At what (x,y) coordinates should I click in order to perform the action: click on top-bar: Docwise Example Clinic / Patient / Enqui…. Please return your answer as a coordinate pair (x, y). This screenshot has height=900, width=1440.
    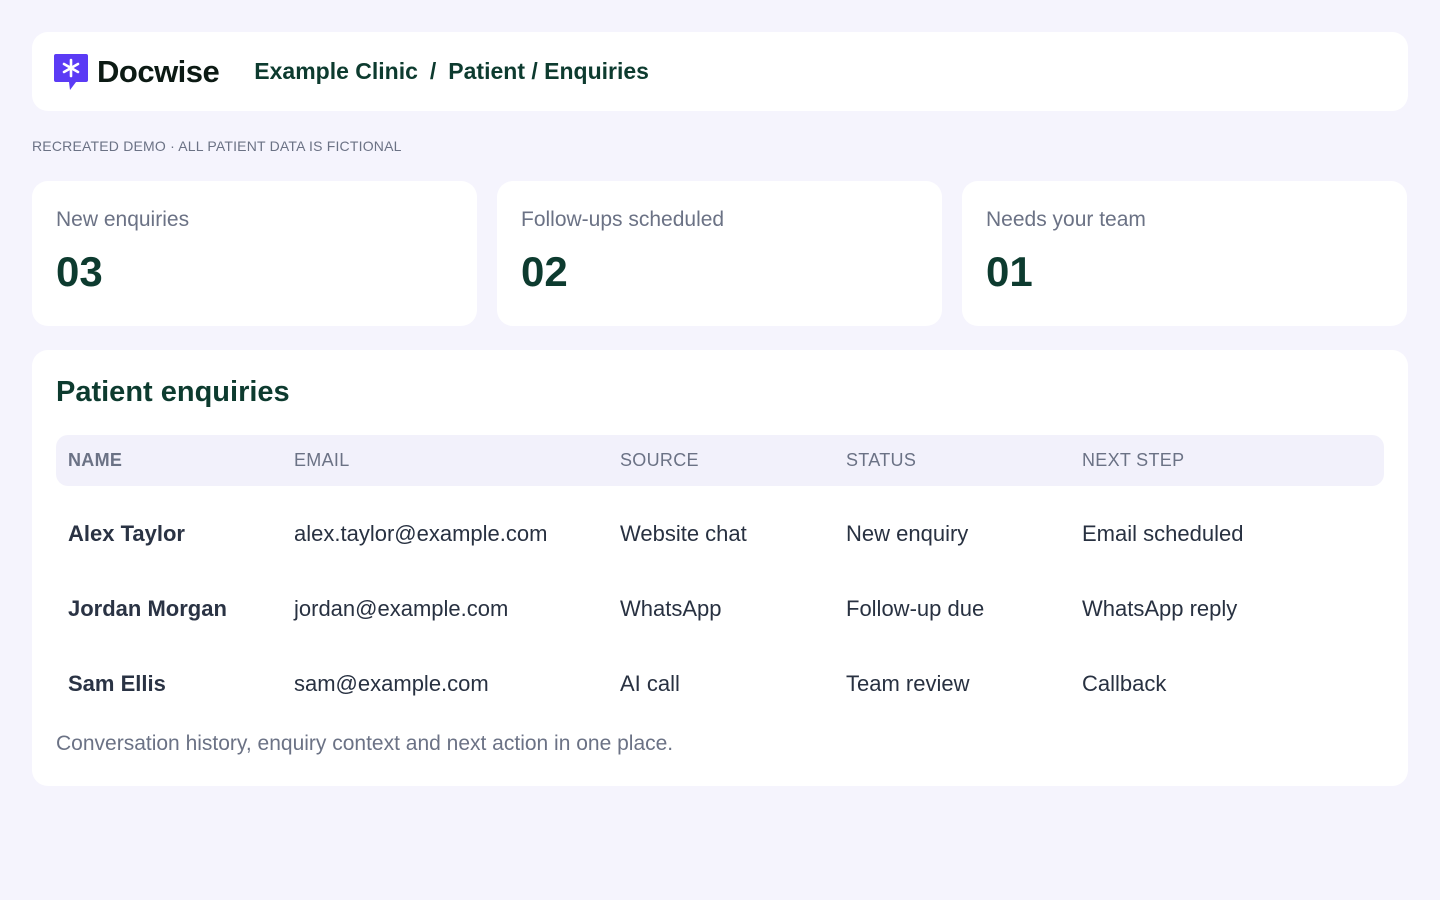
    Looking at the image, I should click on (720, 71).